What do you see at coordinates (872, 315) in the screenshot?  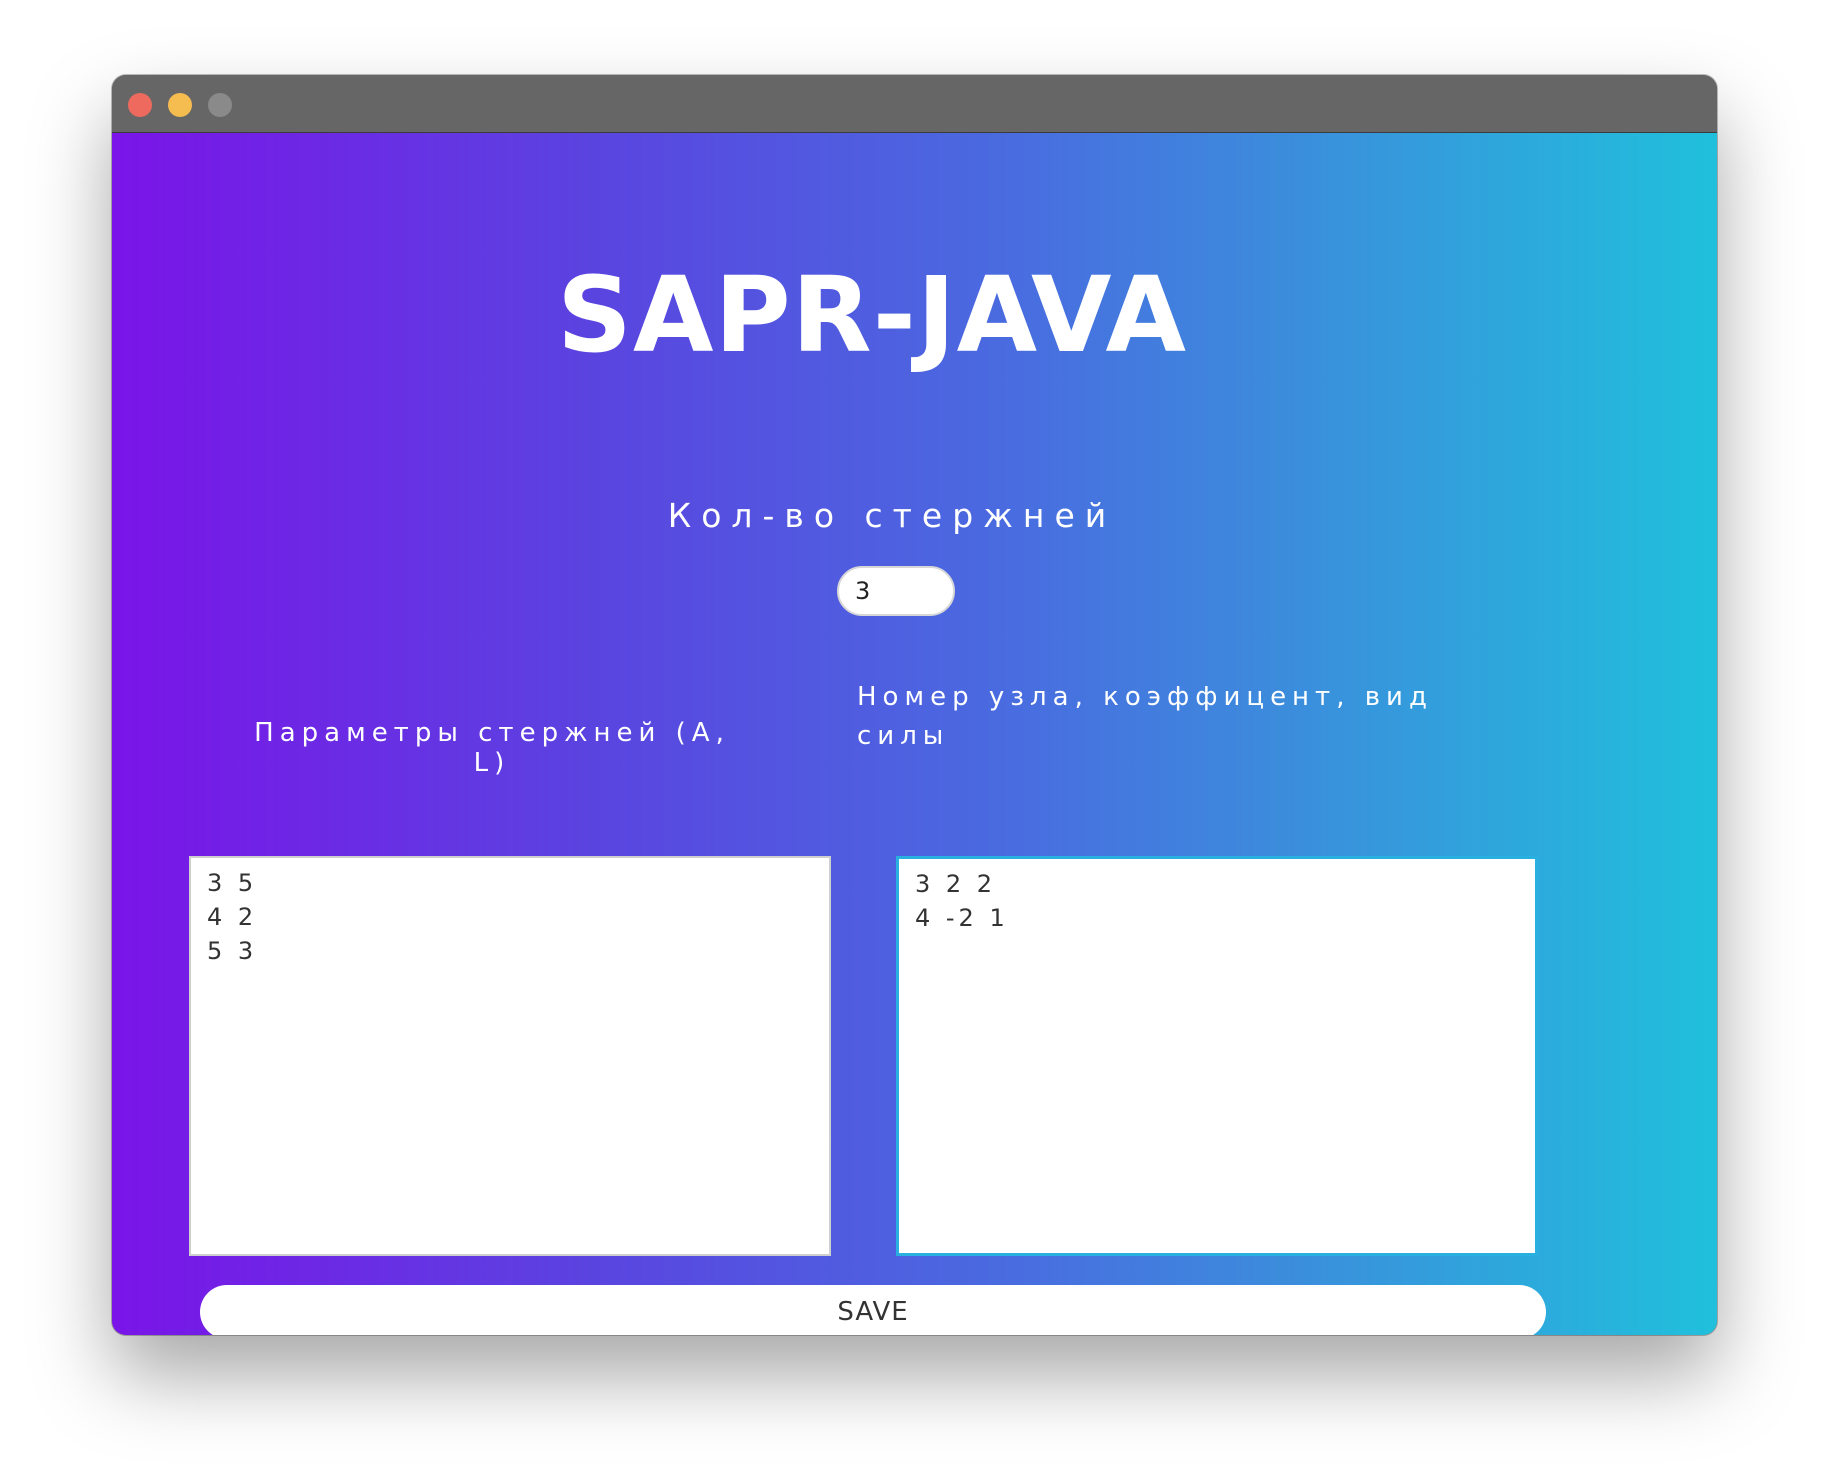 I see `app-title: SAPR-JAVA` at bounding box center [872, 315].